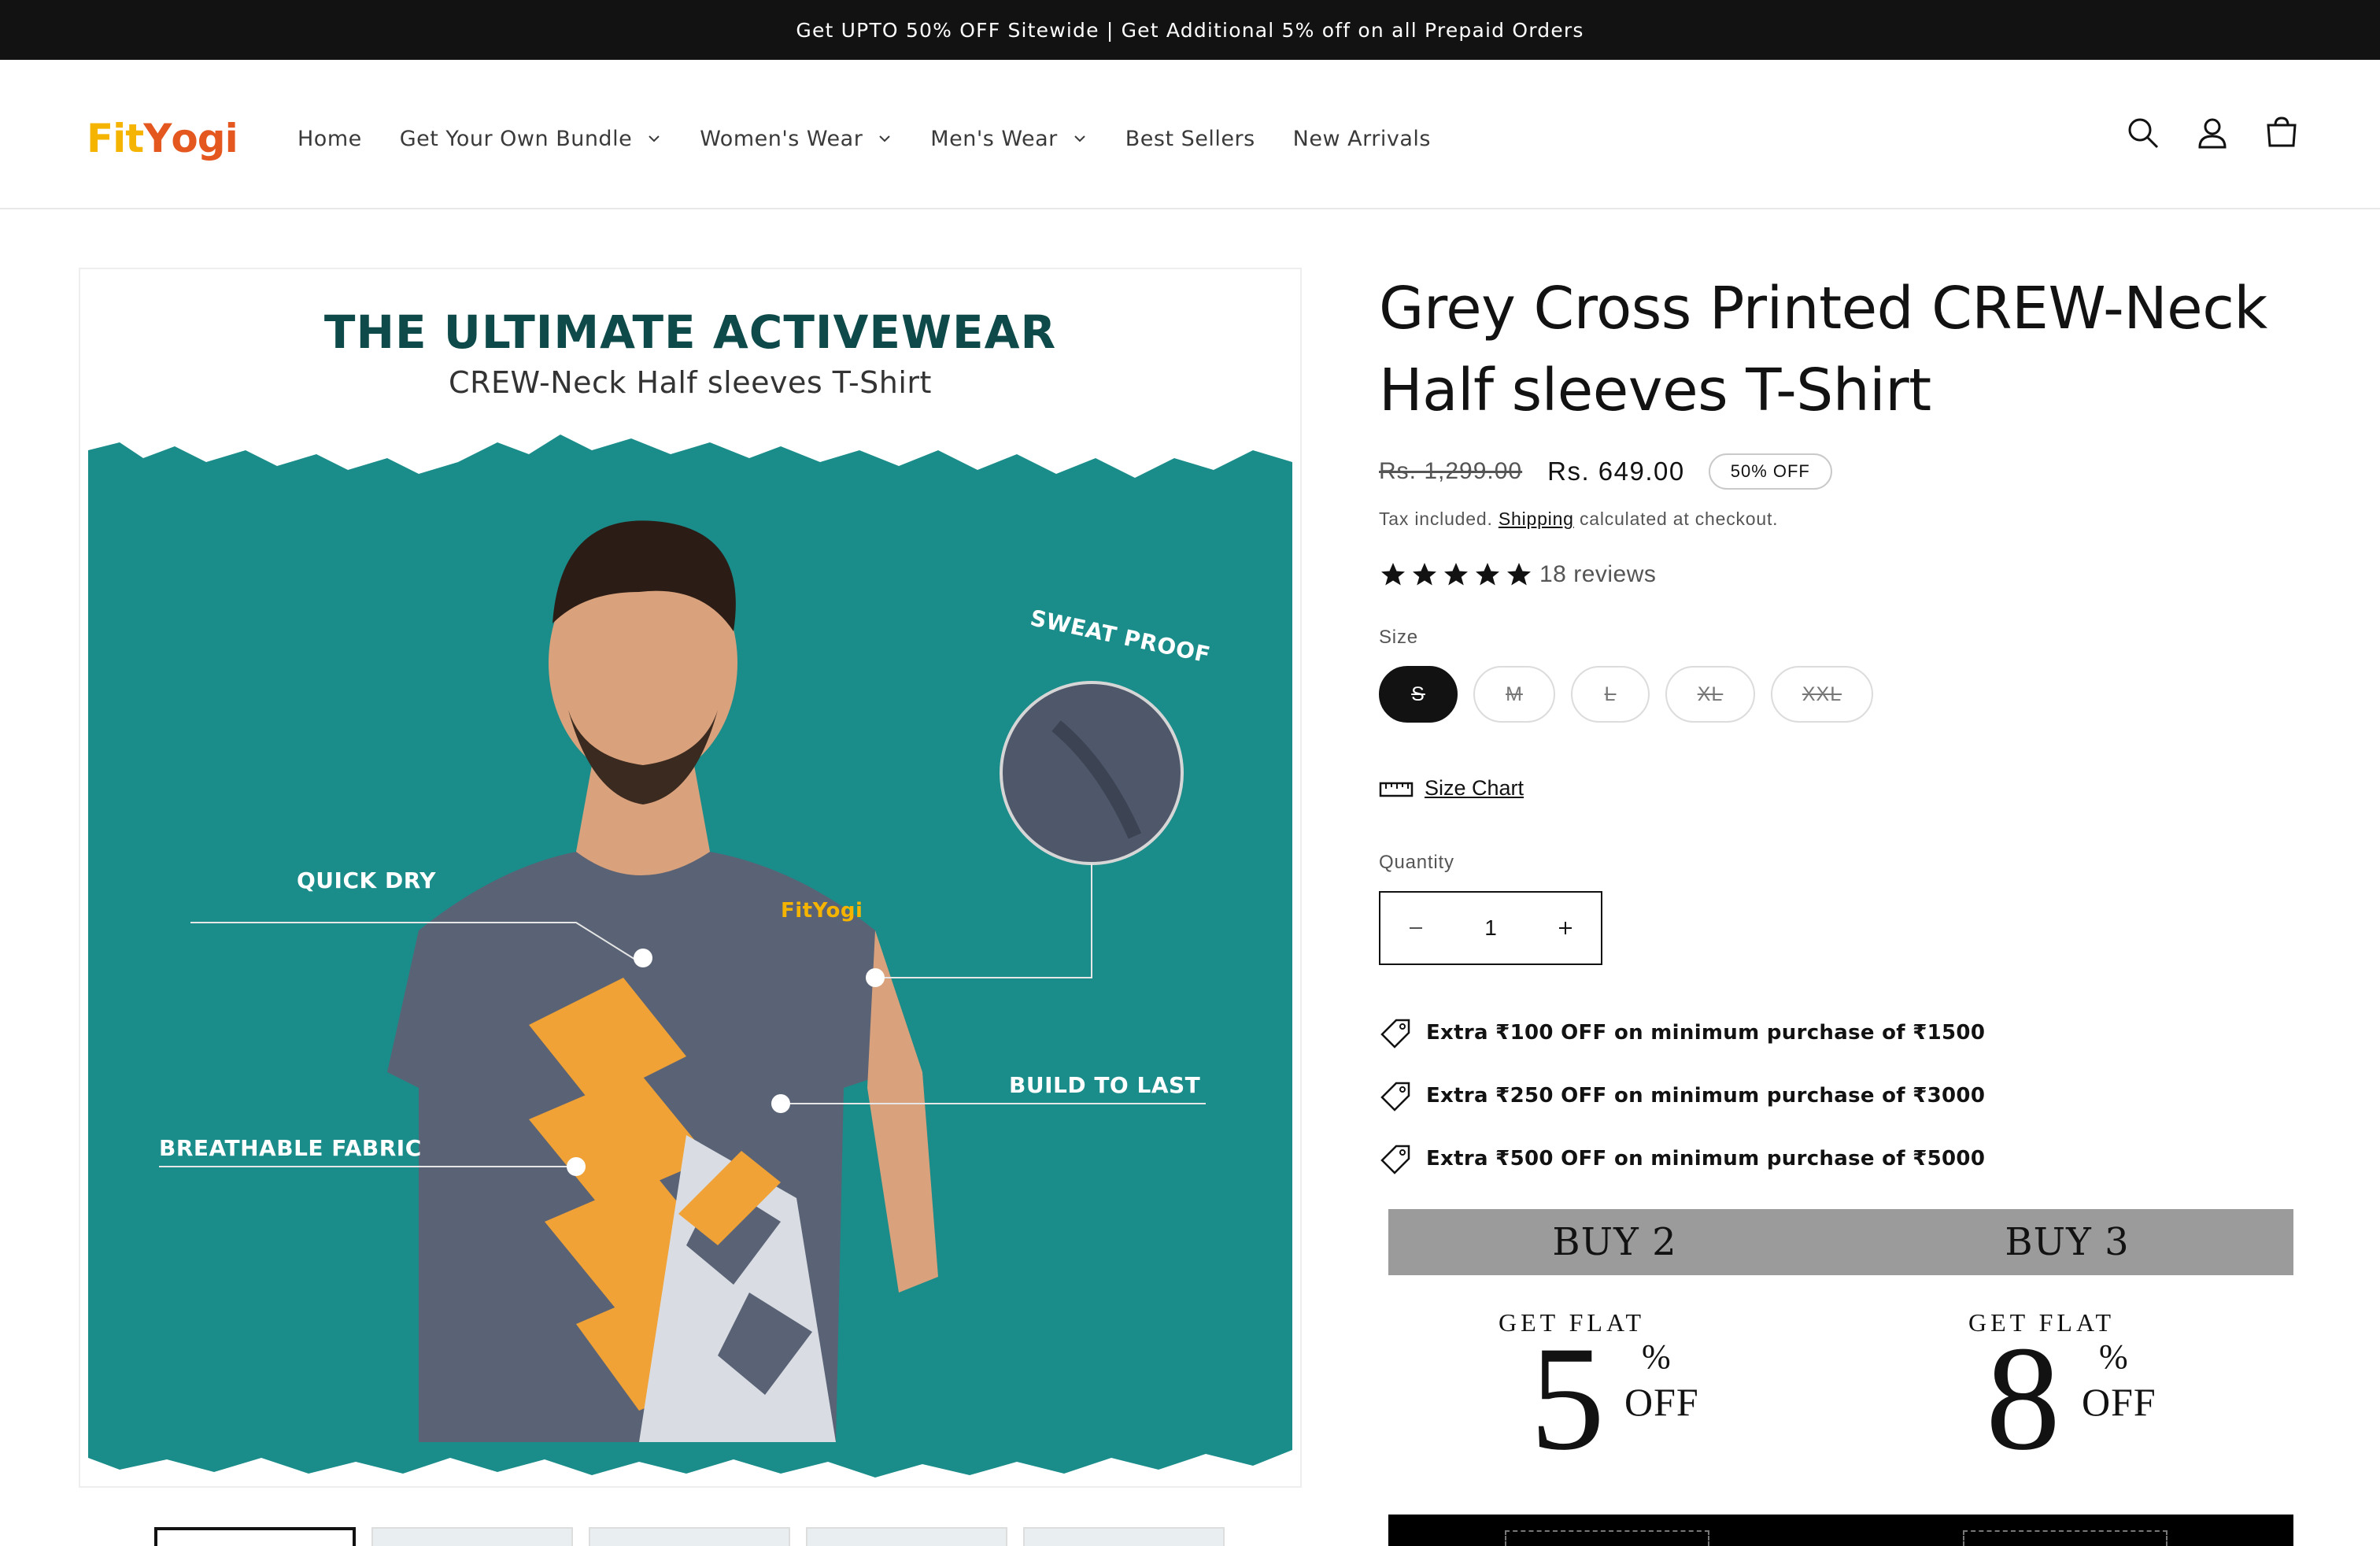  Describe the element at coordinates (1598, 574) in the screenshot. I see `review-count: 18 reviews` at that location.